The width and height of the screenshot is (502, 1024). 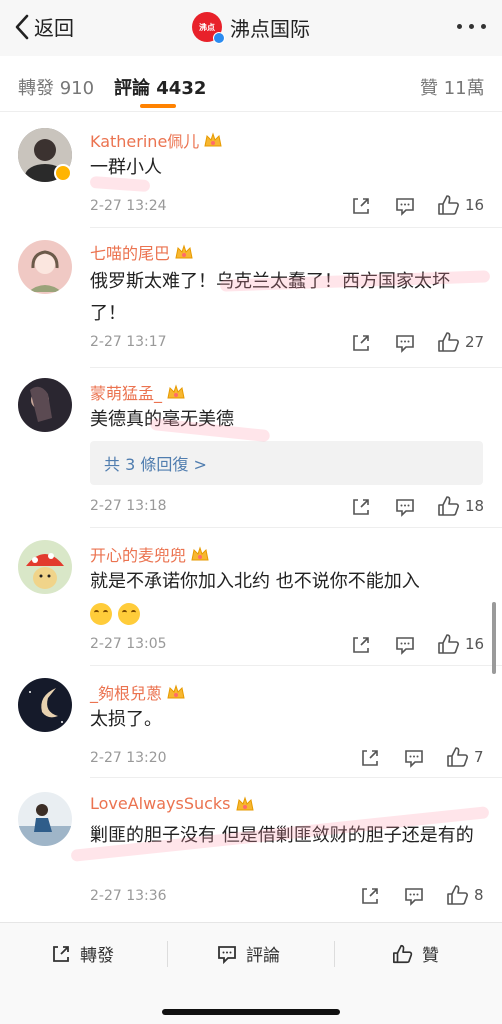 I want to click on comment-time: 2-27 13:05, so click(x=128, y=644).